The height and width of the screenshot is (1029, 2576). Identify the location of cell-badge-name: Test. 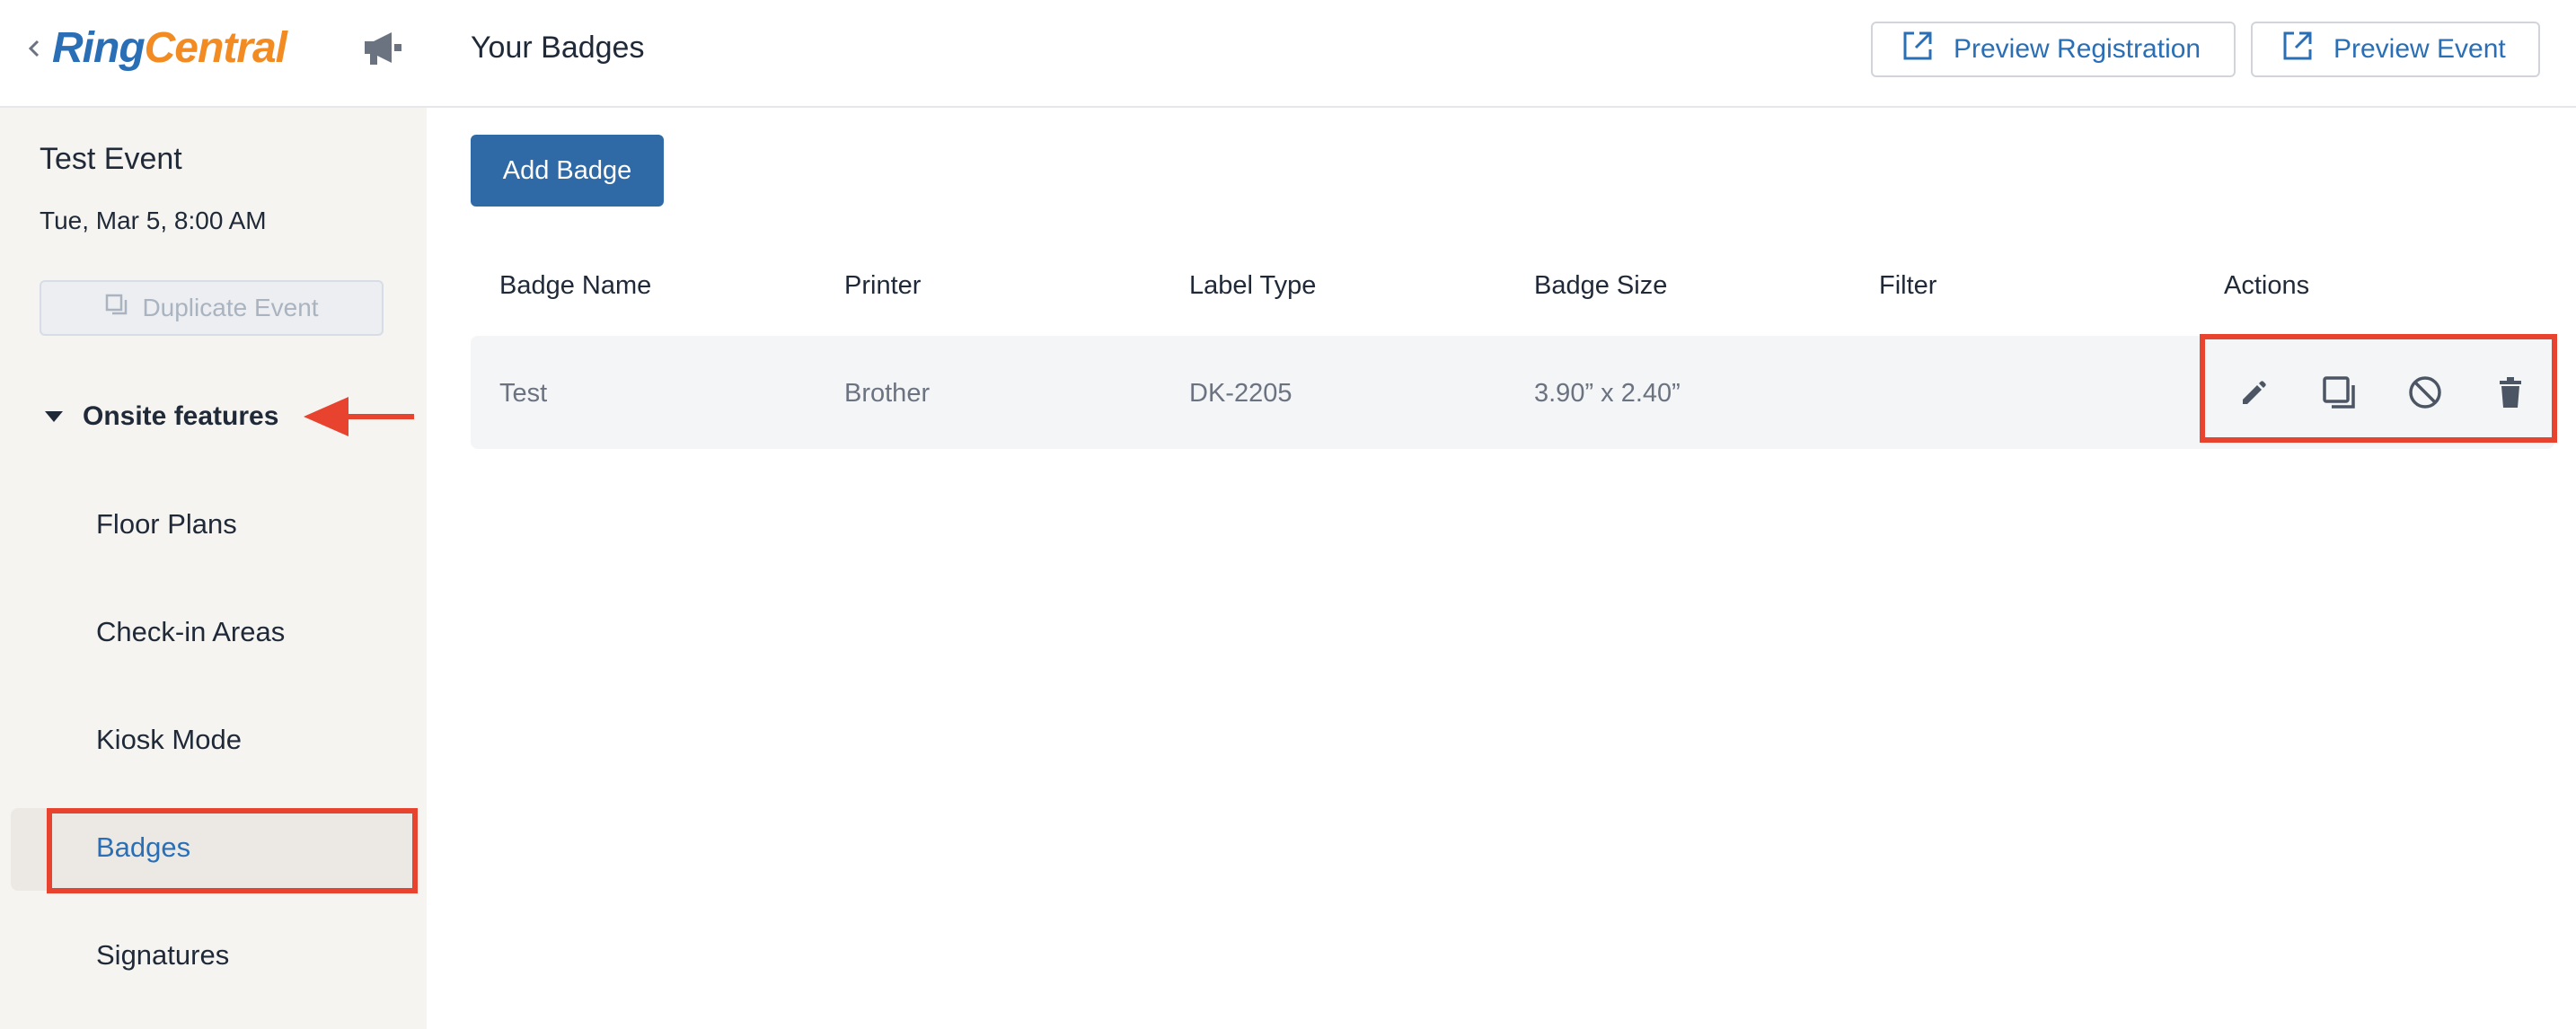
(523, 393).